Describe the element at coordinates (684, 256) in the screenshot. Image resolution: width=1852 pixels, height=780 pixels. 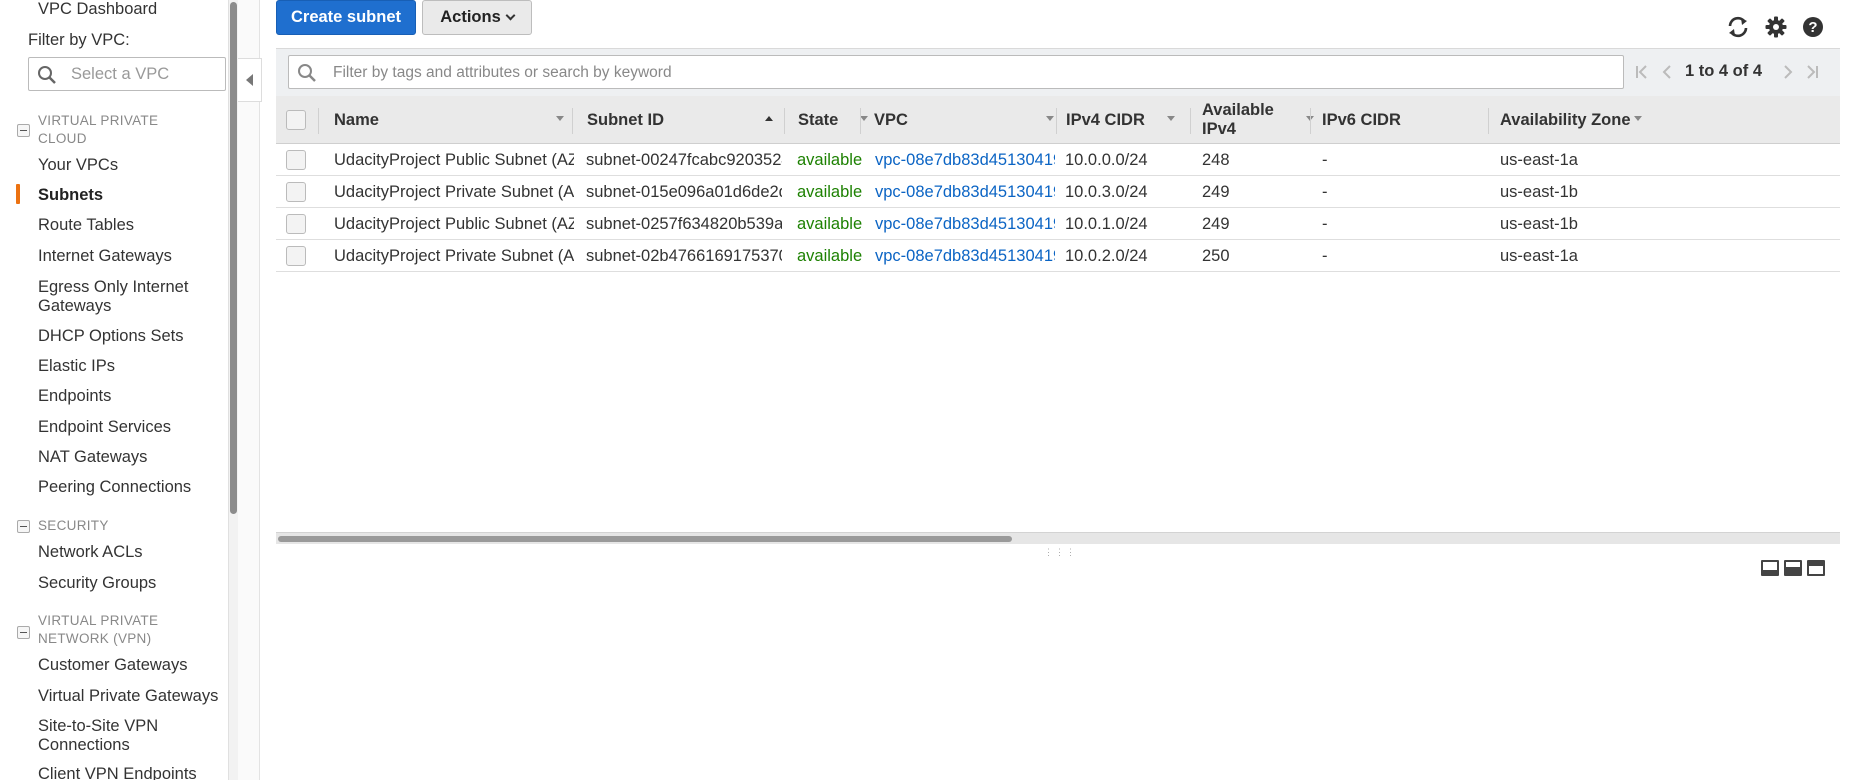
I see `cell-subnet-id: subnet-02b4766169175370d` at that location.